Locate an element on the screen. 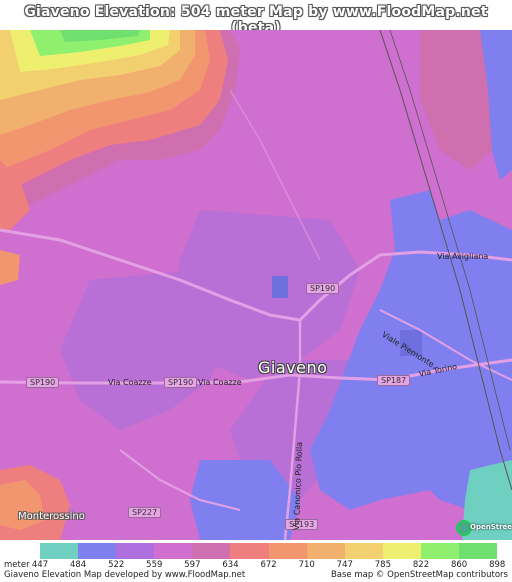 The height and width of the screenshot is (582, 512). road-label-sp190-west: SP190 is located at coordinates (43, 382).